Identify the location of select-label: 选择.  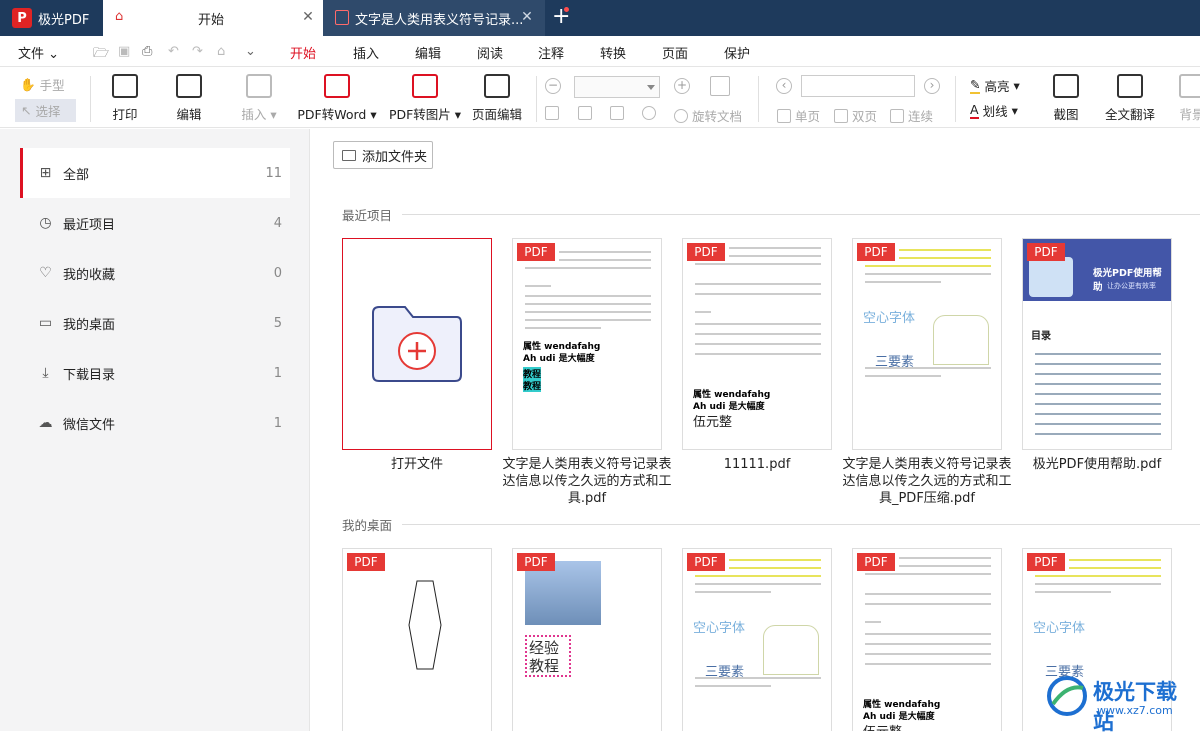
(48, 111).